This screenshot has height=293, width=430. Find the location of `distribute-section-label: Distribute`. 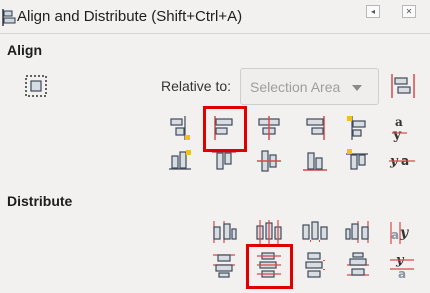

distribute-section-label: Distribute is located at coordinates (40, 201).